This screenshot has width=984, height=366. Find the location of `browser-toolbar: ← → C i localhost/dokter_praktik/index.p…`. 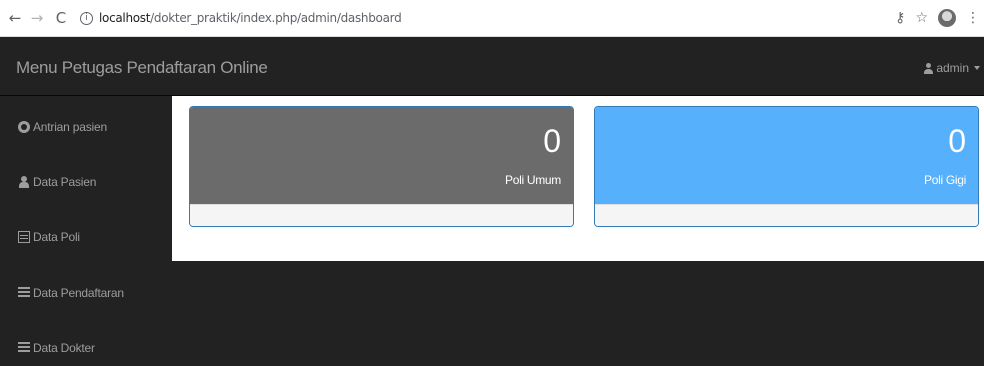

browser-toolbar: ← → C i localhost/dokter_praktik/index.p… is located at coordinates (492, 18).